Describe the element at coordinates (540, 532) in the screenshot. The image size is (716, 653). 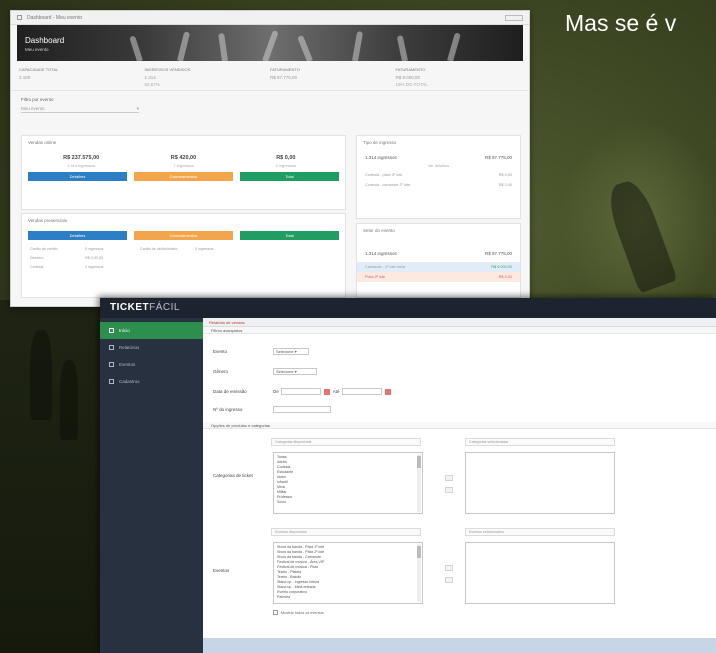
I see `selected-events-header: Eventos selecionados` at that location.